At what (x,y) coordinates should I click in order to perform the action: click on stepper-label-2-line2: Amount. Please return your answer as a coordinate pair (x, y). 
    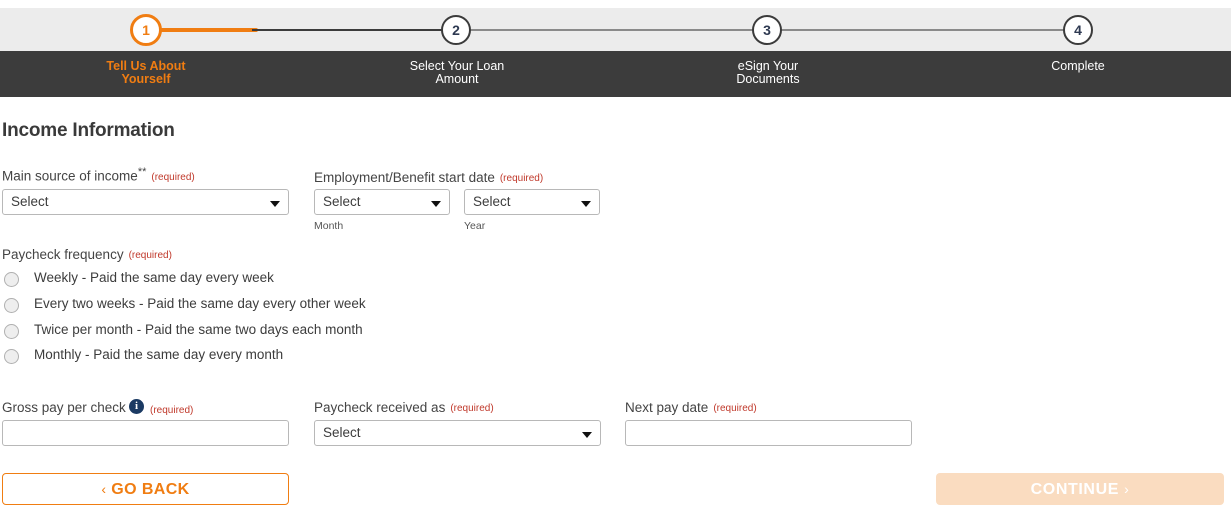
    Looking at the image, I should click on (457, 79).